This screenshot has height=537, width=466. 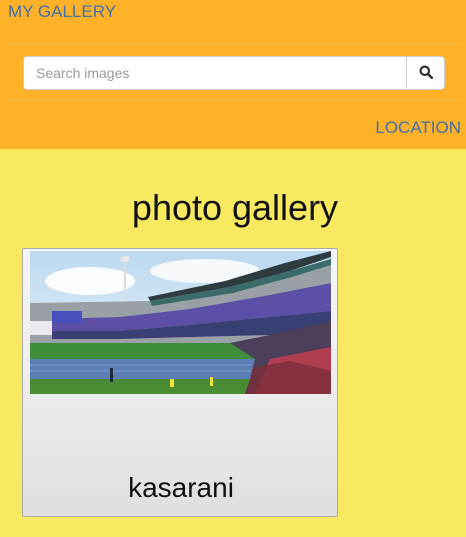 What do you see at coordinates (214, 73) in the screenshot?
I see `search-input` at bounding box center [214, 73].